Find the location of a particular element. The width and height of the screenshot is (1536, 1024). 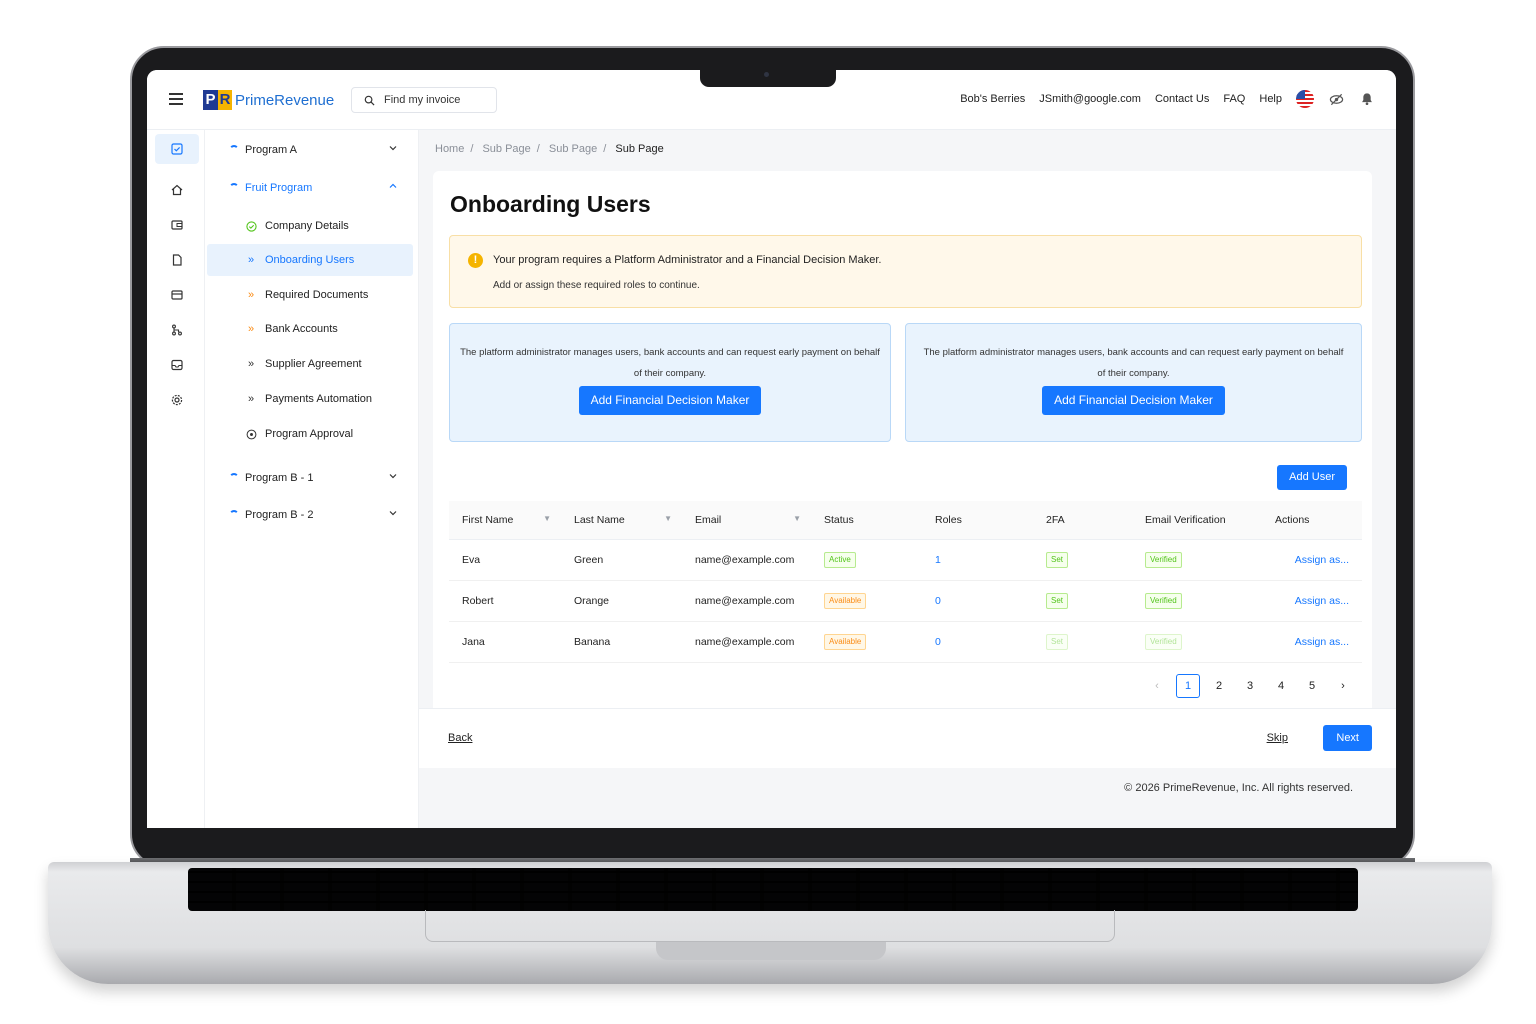

step-bank-accounts: » Bank Accounts is located at coordinates (310, 329).